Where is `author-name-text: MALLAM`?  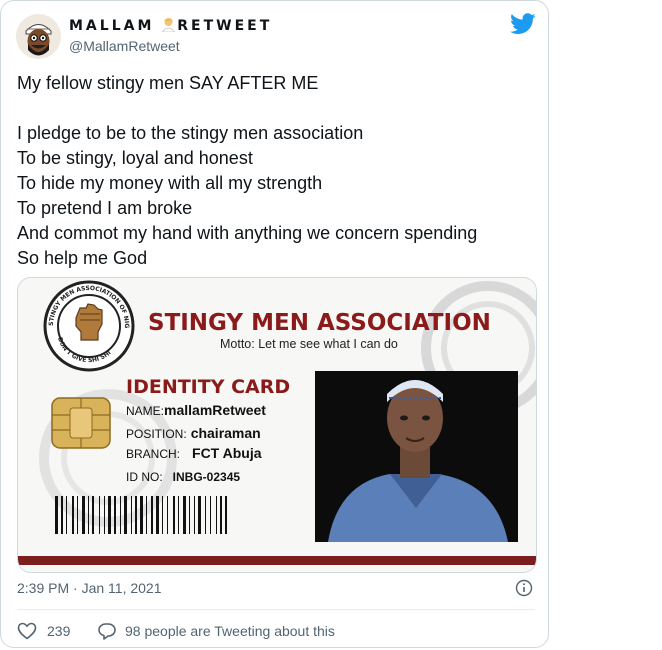
author-name-text: MALLAM is located at coordinates (112, 26).